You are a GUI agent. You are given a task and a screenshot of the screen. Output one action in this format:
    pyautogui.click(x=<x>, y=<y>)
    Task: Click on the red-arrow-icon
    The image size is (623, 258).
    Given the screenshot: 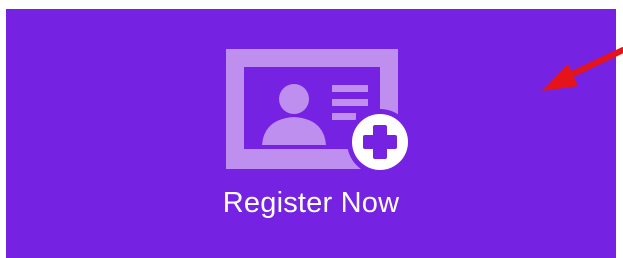 What is the action you would take?
    pyautogui.click(x=582, y=69)
    